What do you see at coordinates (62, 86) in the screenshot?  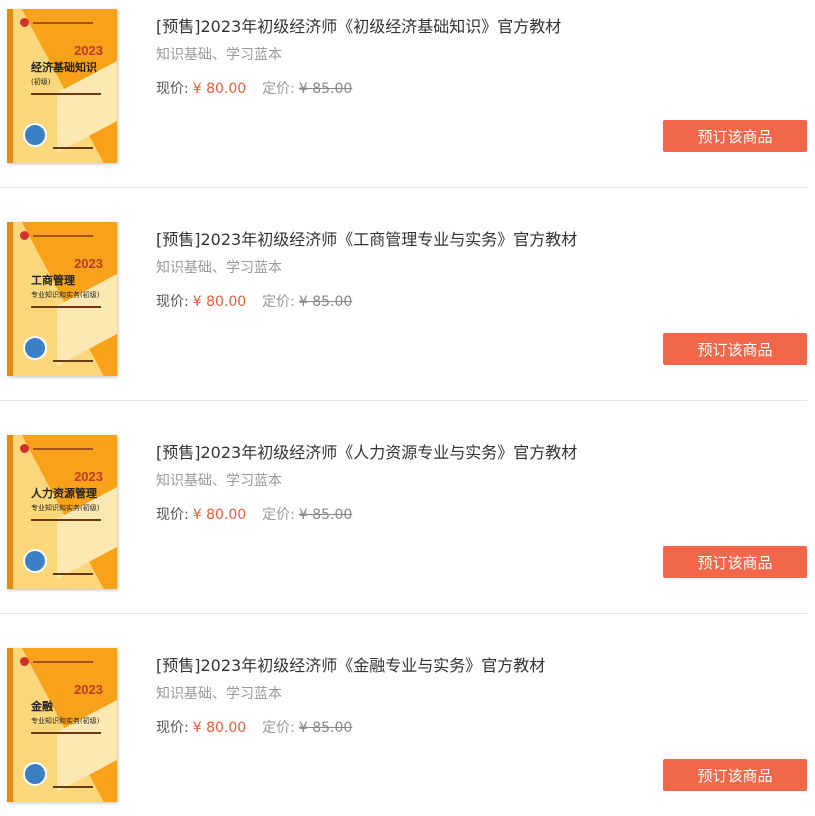 I see `book-cover-image: 2023 经济基础知识 (初级)` at bounding box center [62, 86].